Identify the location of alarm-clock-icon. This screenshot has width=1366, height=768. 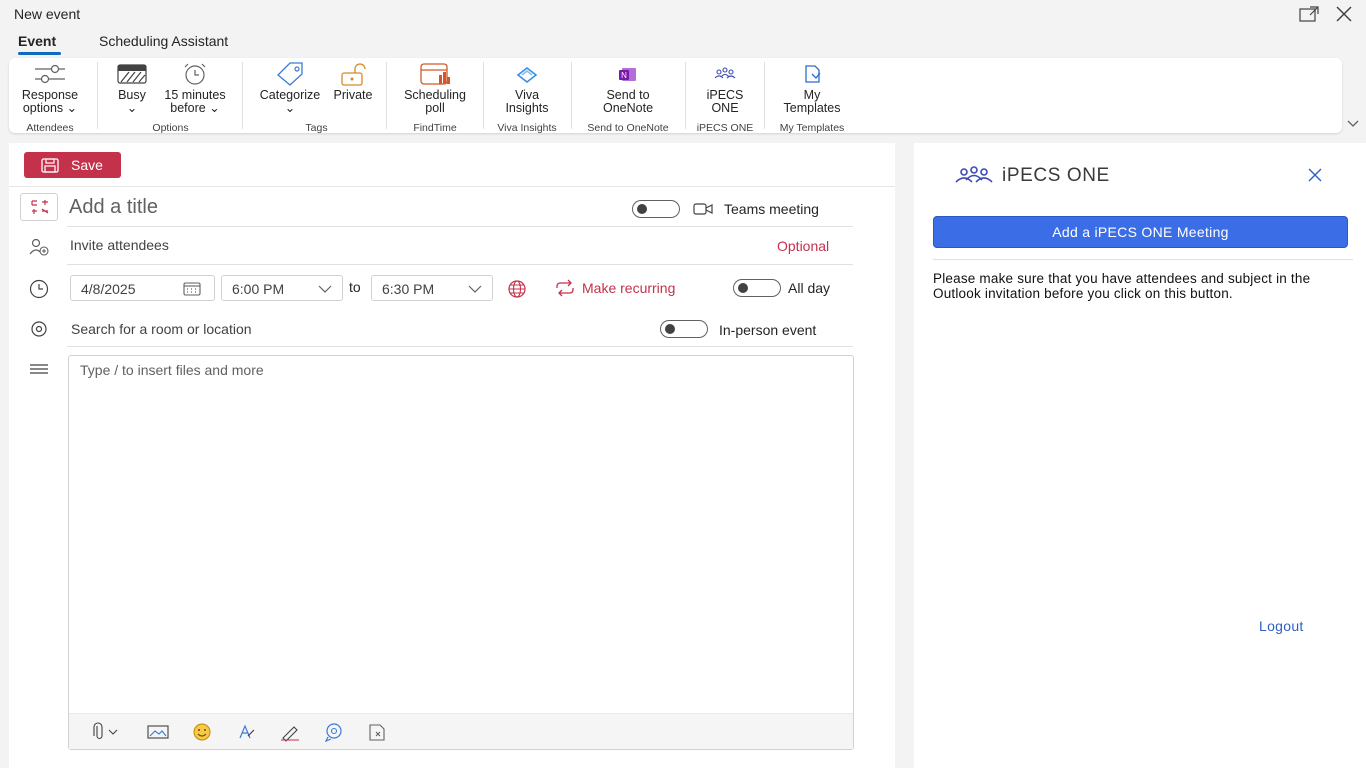
(195, 74).